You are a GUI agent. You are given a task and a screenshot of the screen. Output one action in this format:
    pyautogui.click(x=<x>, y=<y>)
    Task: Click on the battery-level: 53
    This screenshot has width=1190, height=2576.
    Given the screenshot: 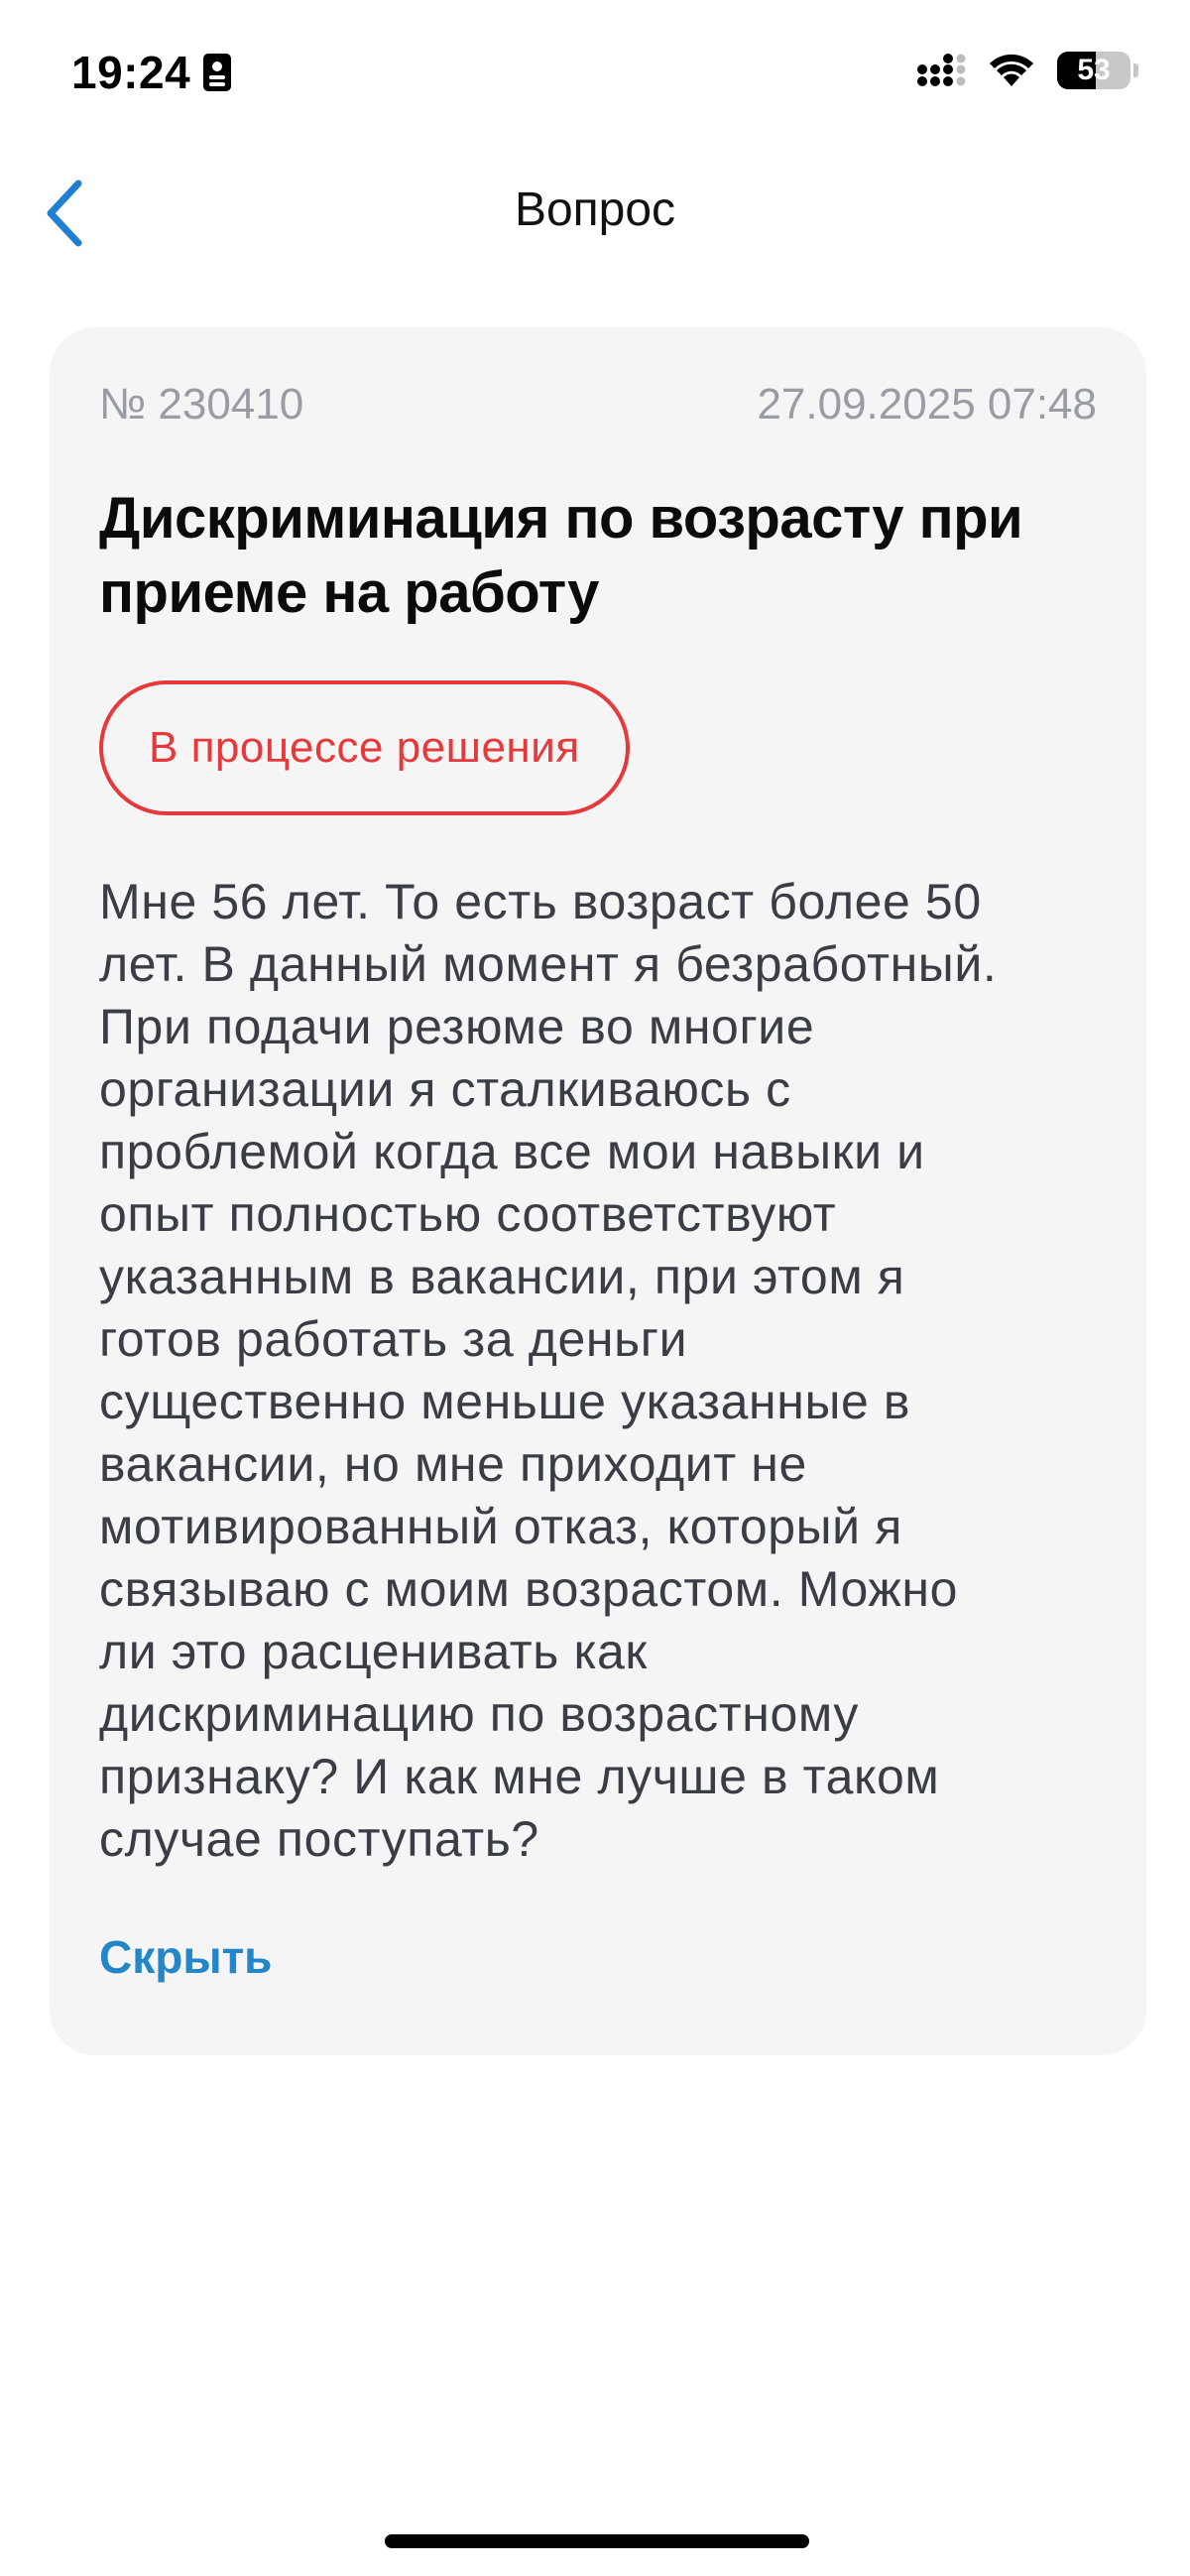 What is the action you would take?
    pyautogui.click(x=1094, y=70)
    